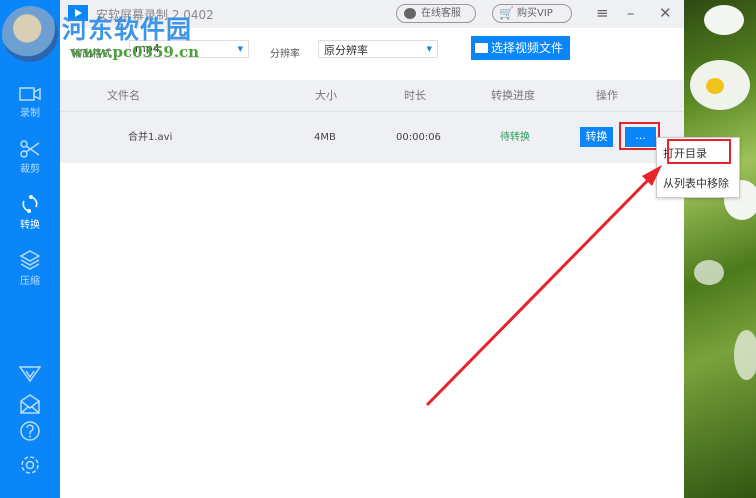 The width and height of the screenshot is (756, 498). I want to click on watermark-url: www.pc0359.cn, so click(135, 52).